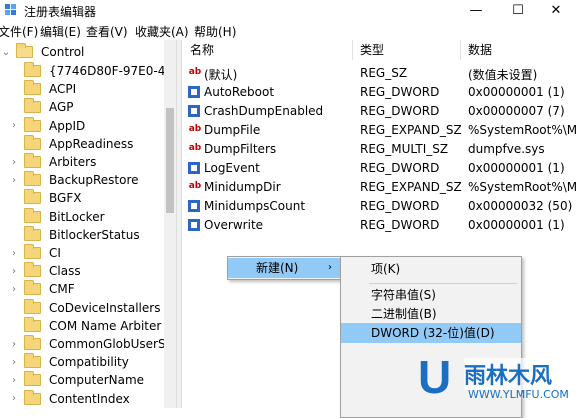 This screenshot has height=418, width=576. I want to click on tree-item: › CommonGlobUserSett, so click(92, 344).